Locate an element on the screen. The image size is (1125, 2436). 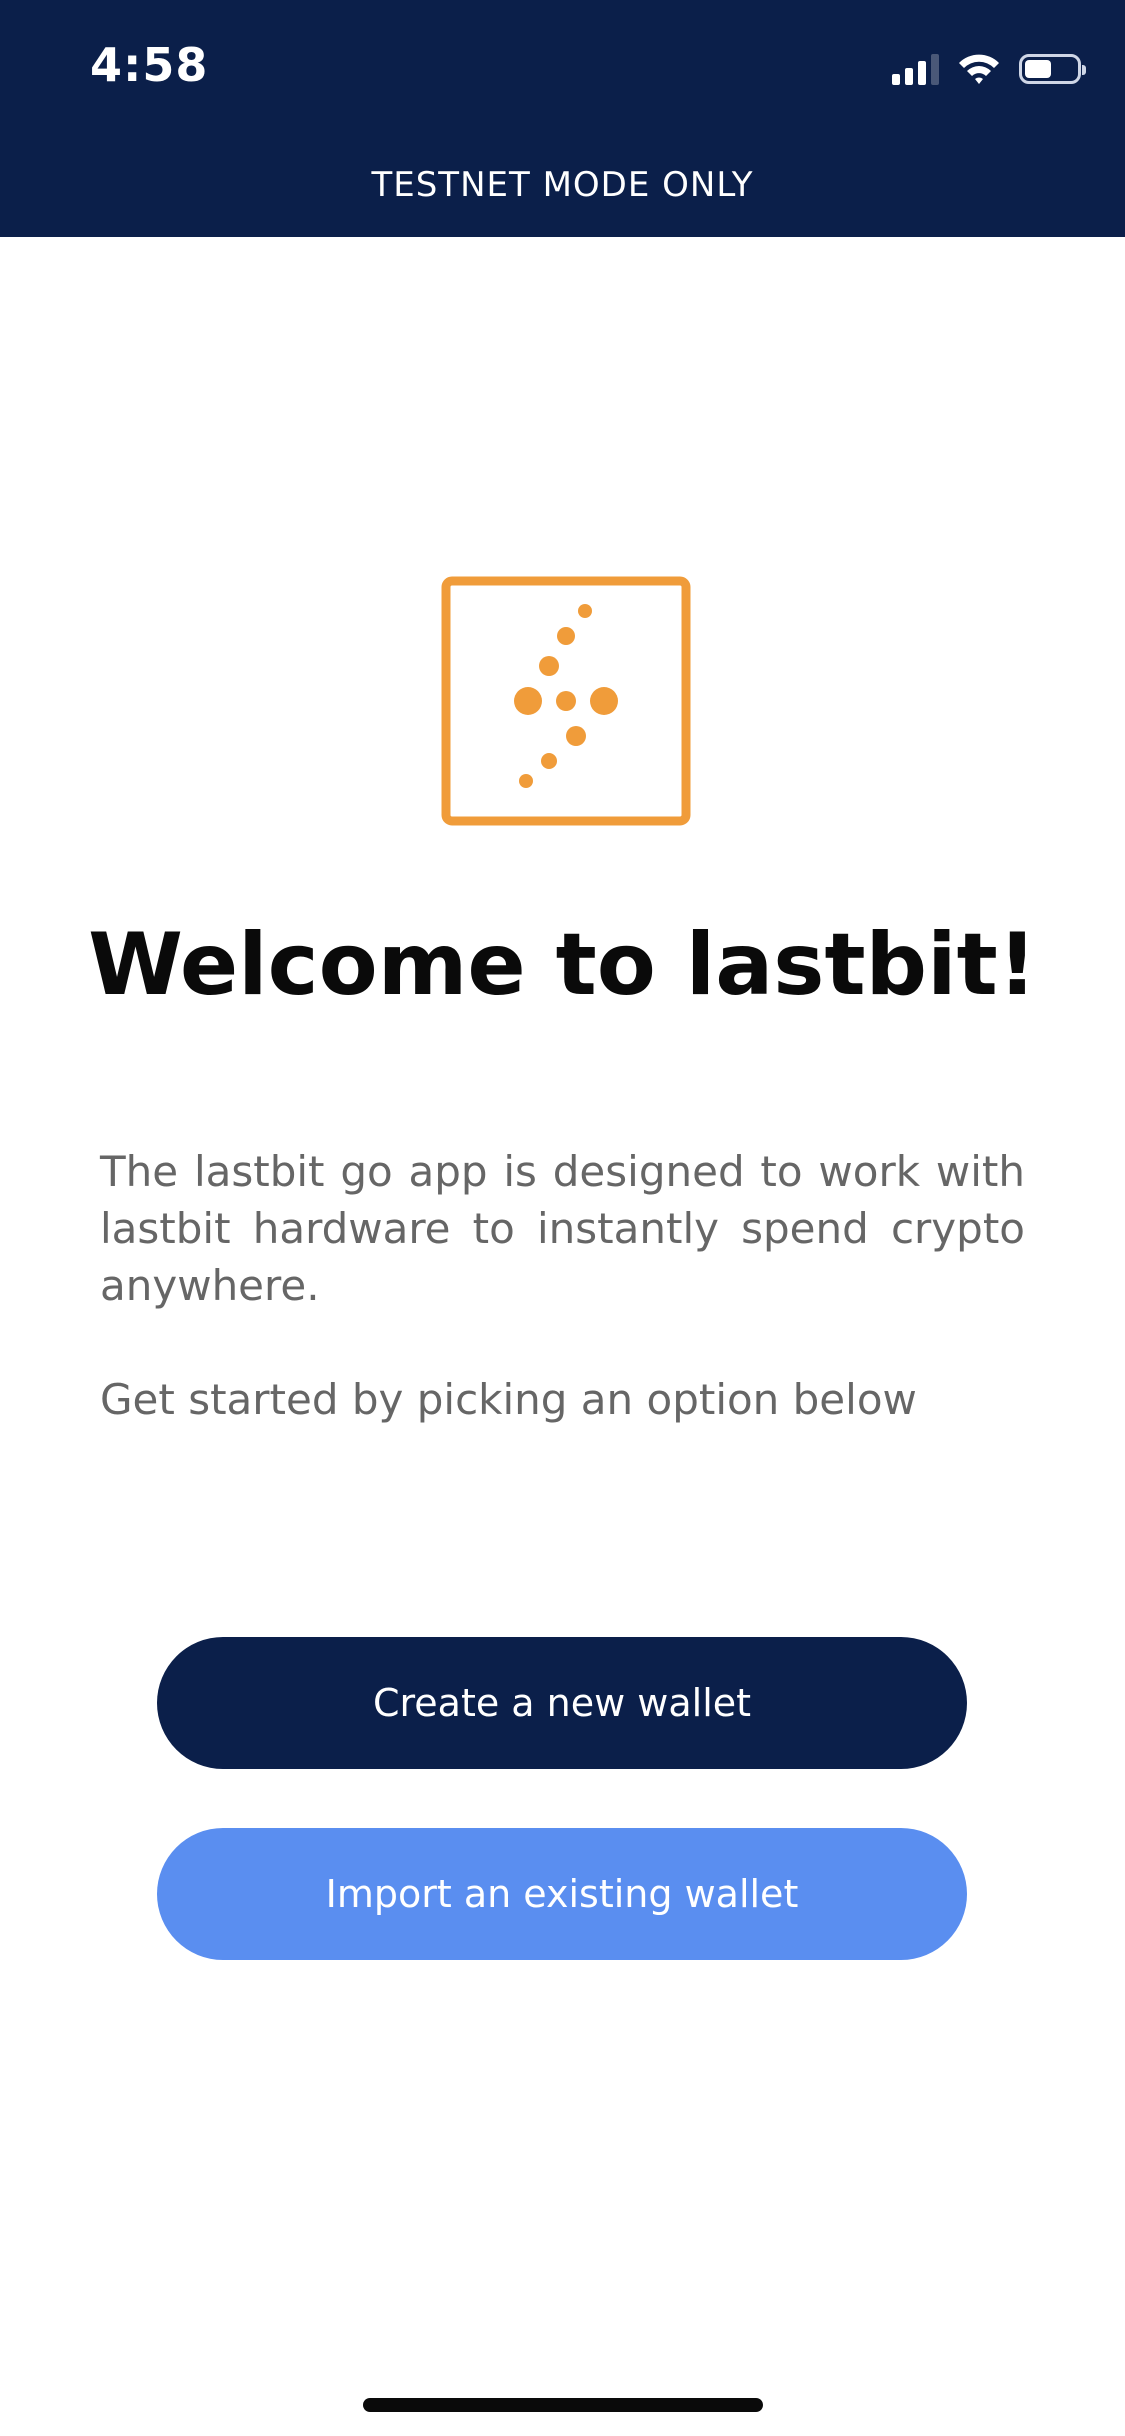
status-icons is located at coordinates (989, 69).